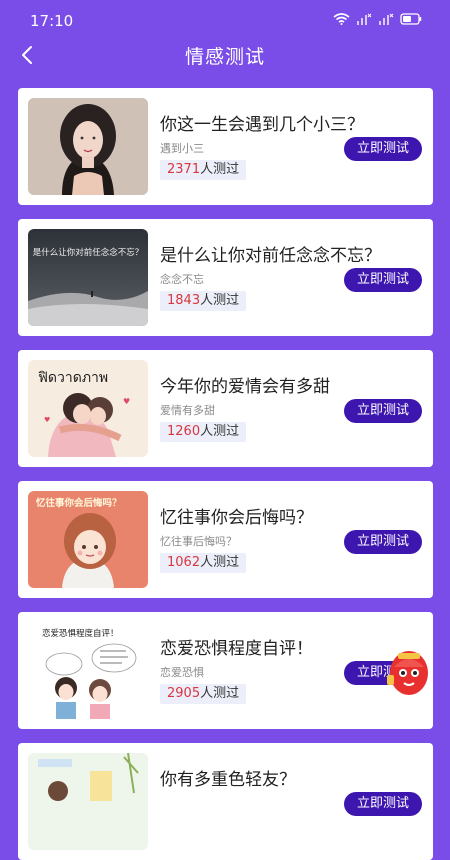 The image size is (450, 860). I want to click on test-card: 你这一生会遇到几个小三？ 遇到小三 2371人测过 立即测试, so click(225, 146).